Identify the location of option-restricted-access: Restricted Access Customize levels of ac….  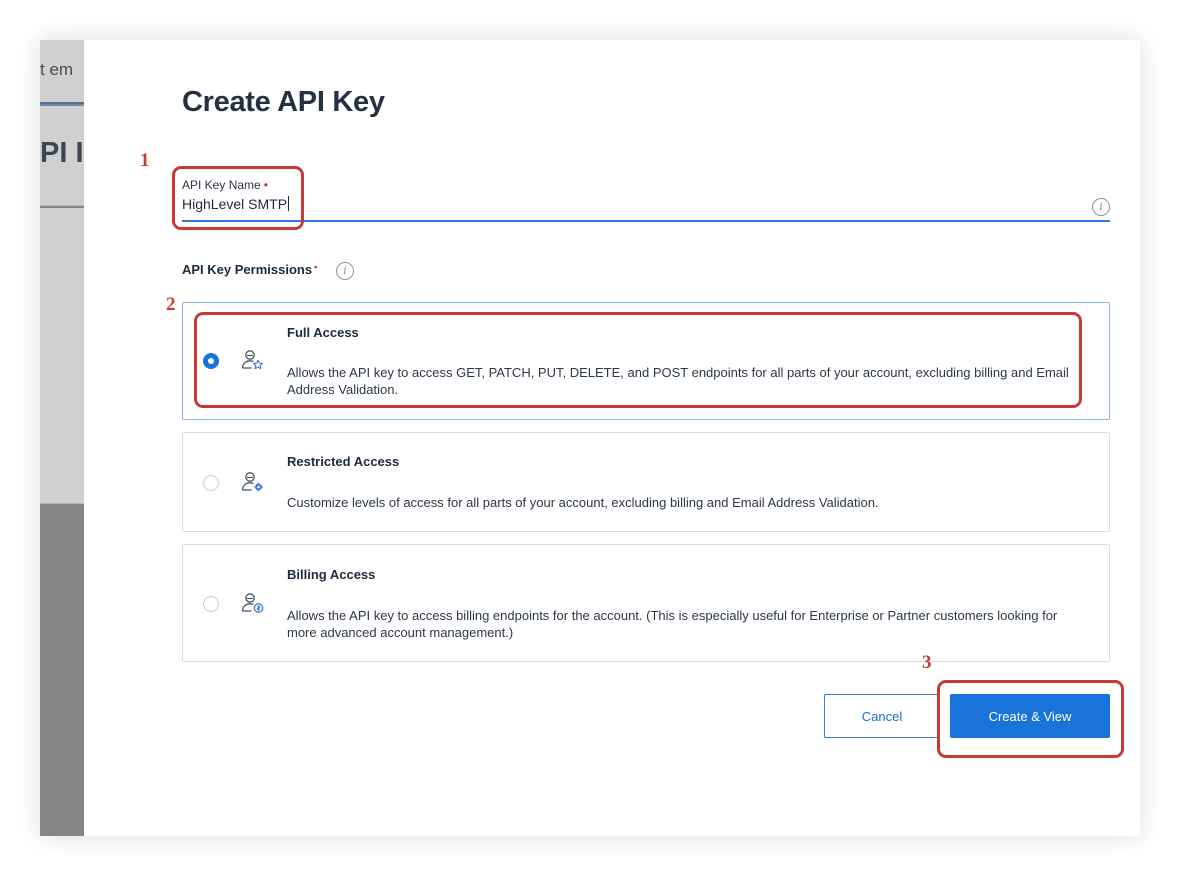
(646, 482).